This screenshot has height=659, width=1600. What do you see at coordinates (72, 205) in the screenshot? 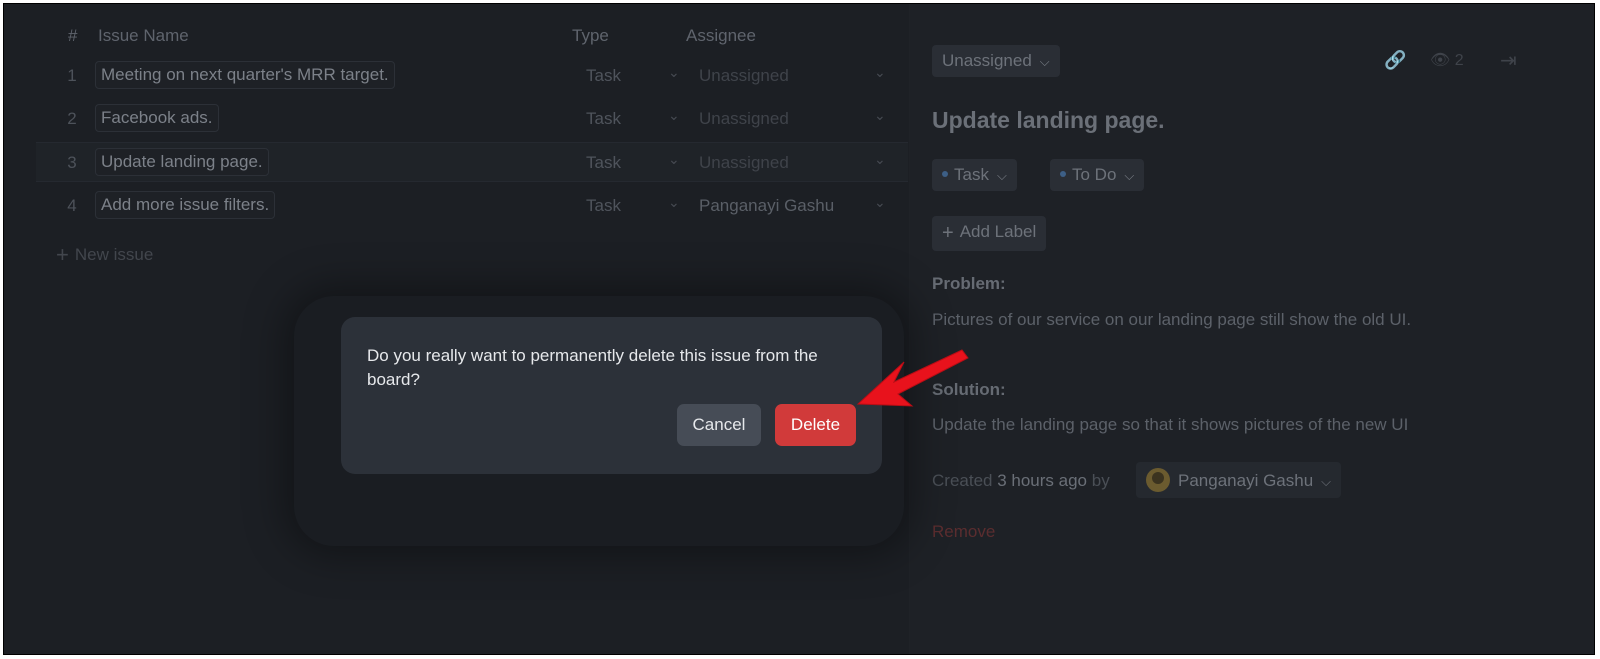
I see `row-number: 4` at bounding box center [72, 205].